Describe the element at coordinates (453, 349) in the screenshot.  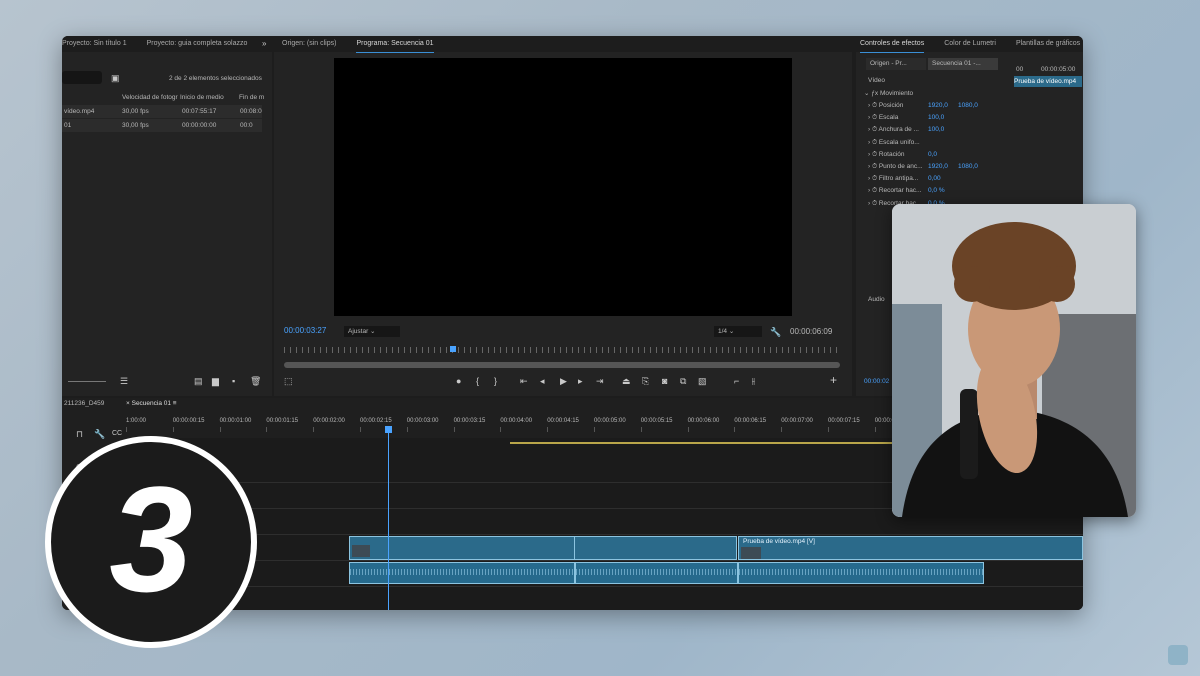
I see `playhead-marker` at that location.